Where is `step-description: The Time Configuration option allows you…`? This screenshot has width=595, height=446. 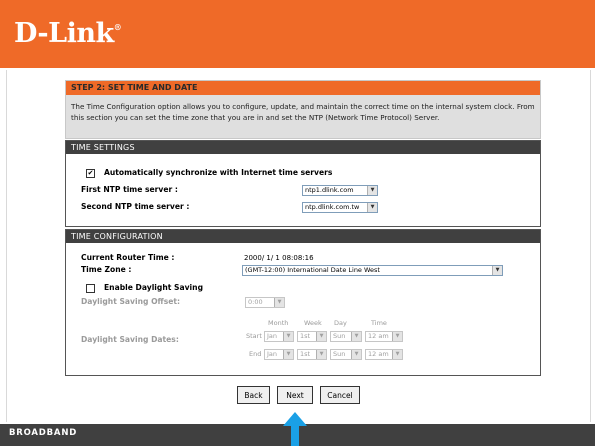
step-description: The Time Configuration option allows you… is located at coordinates (303, 112).